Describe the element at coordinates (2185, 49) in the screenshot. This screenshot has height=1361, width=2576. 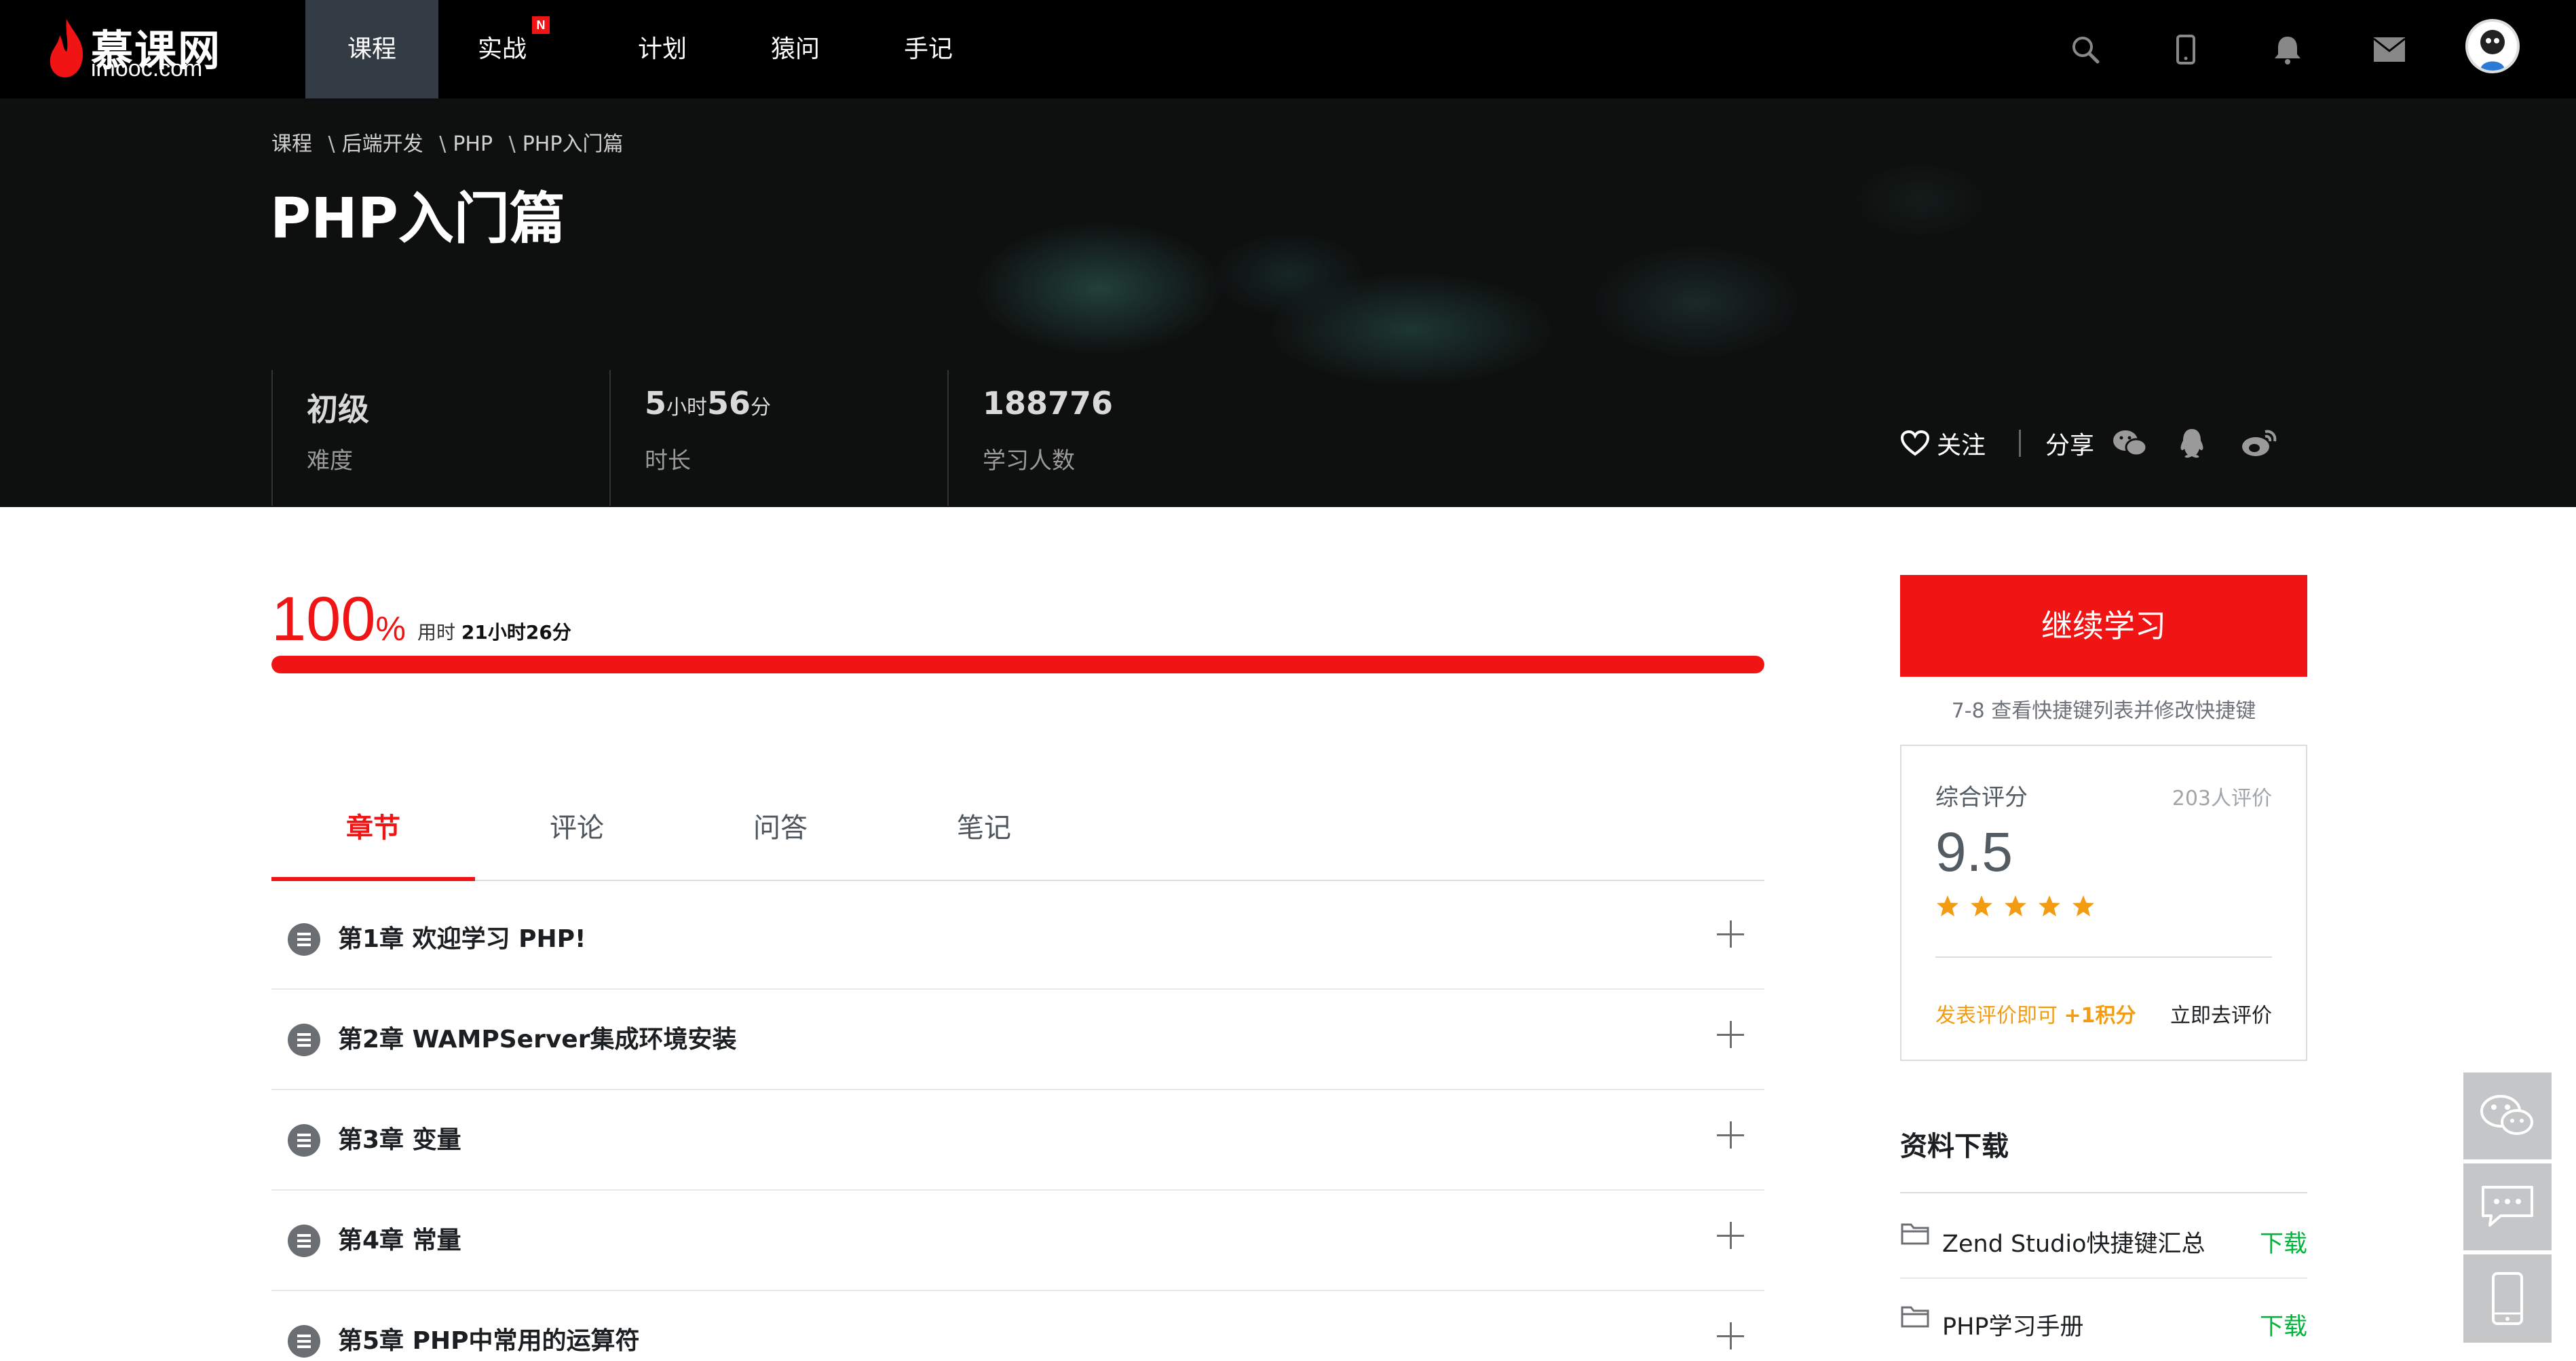
I see `mobile-icon` at that location.